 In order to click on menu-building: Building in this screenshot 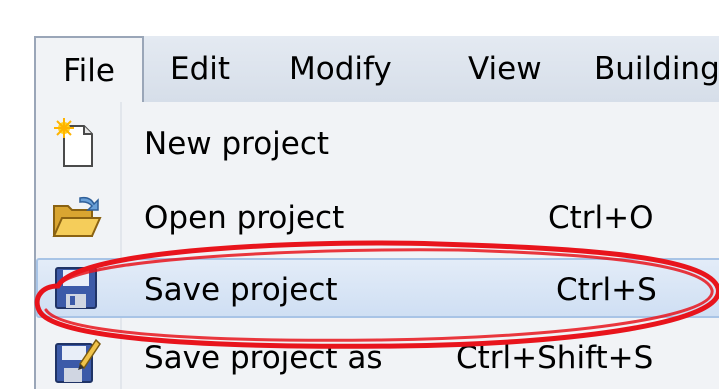, I will do `click(656, 69)`.